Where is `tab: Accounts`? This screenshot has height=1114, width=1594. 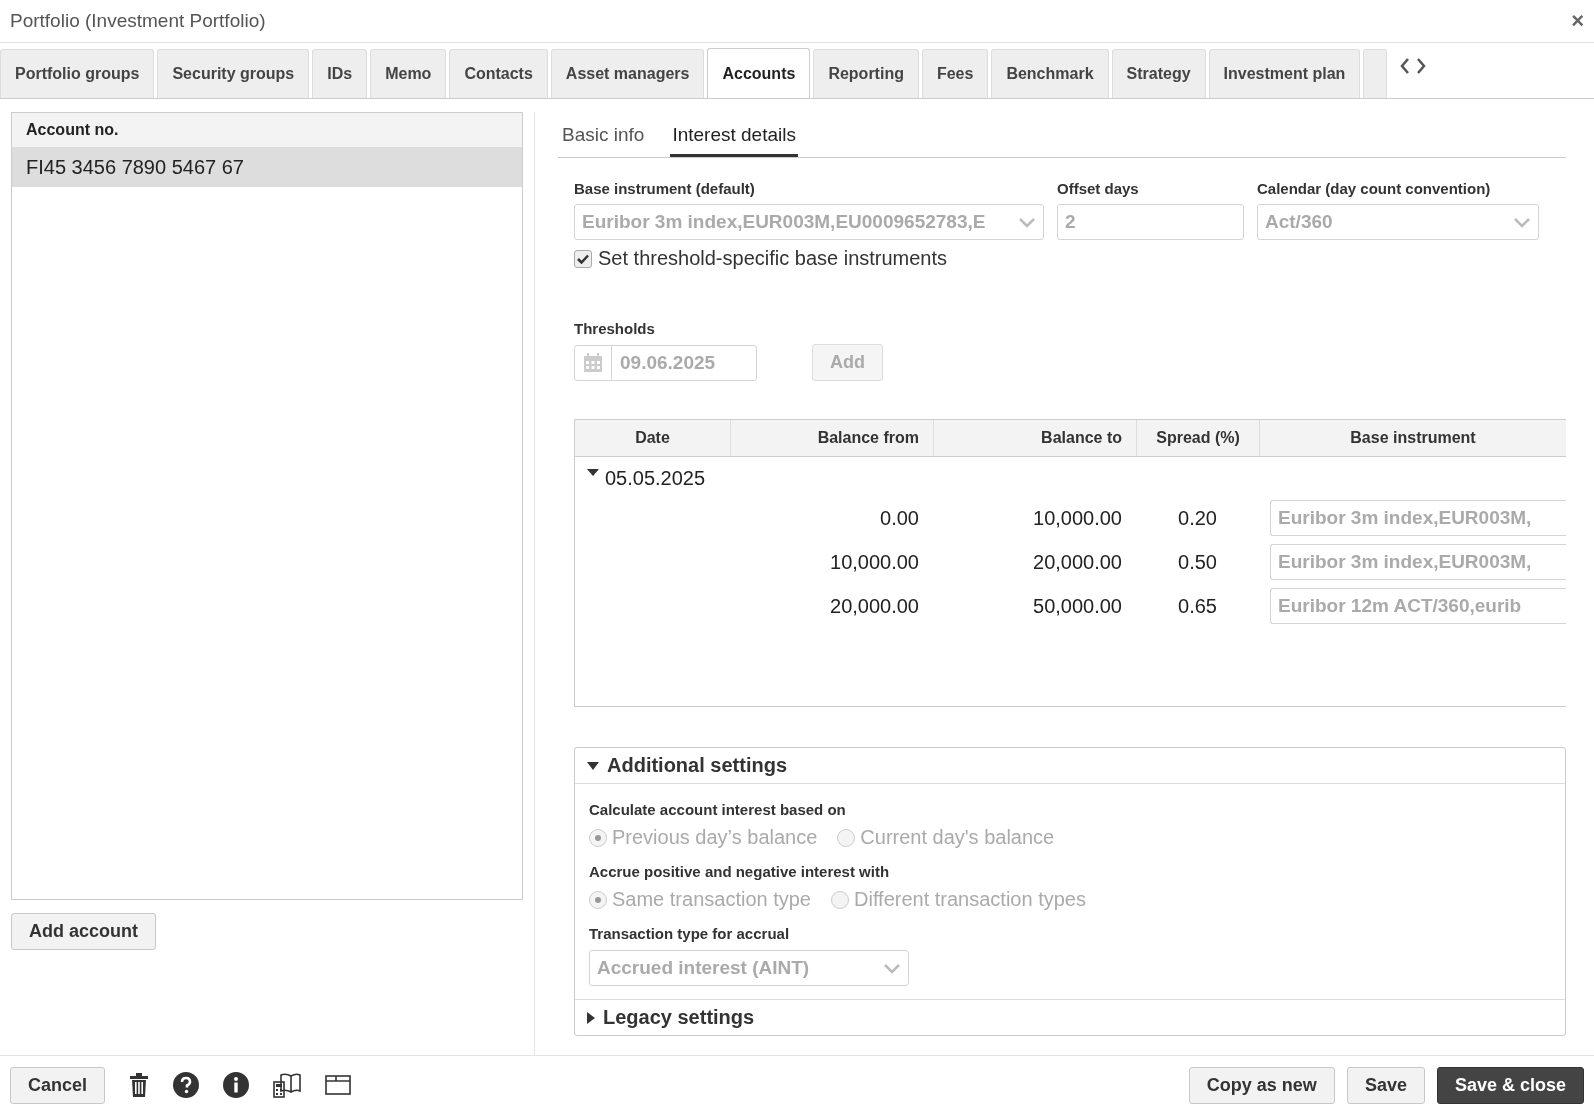 tab: Accounts is located at coordinates (759, 73).